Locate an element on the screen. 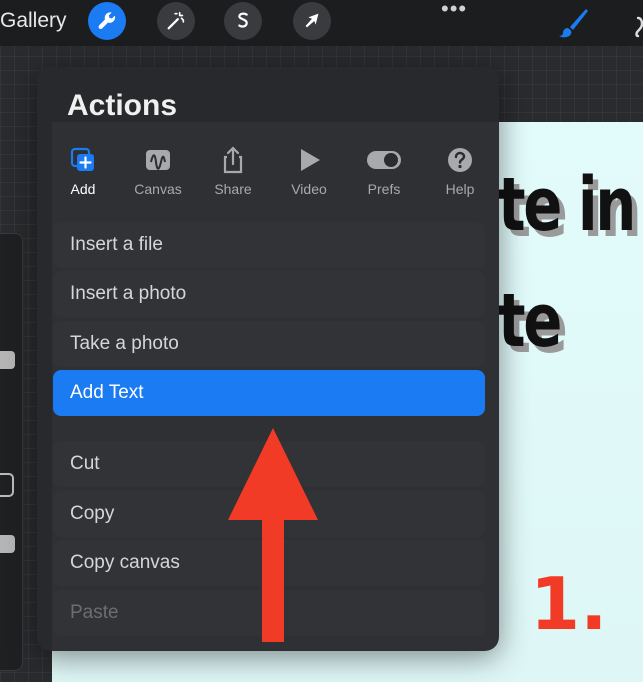  selection-s-icon is located at coordinates (243, 20).